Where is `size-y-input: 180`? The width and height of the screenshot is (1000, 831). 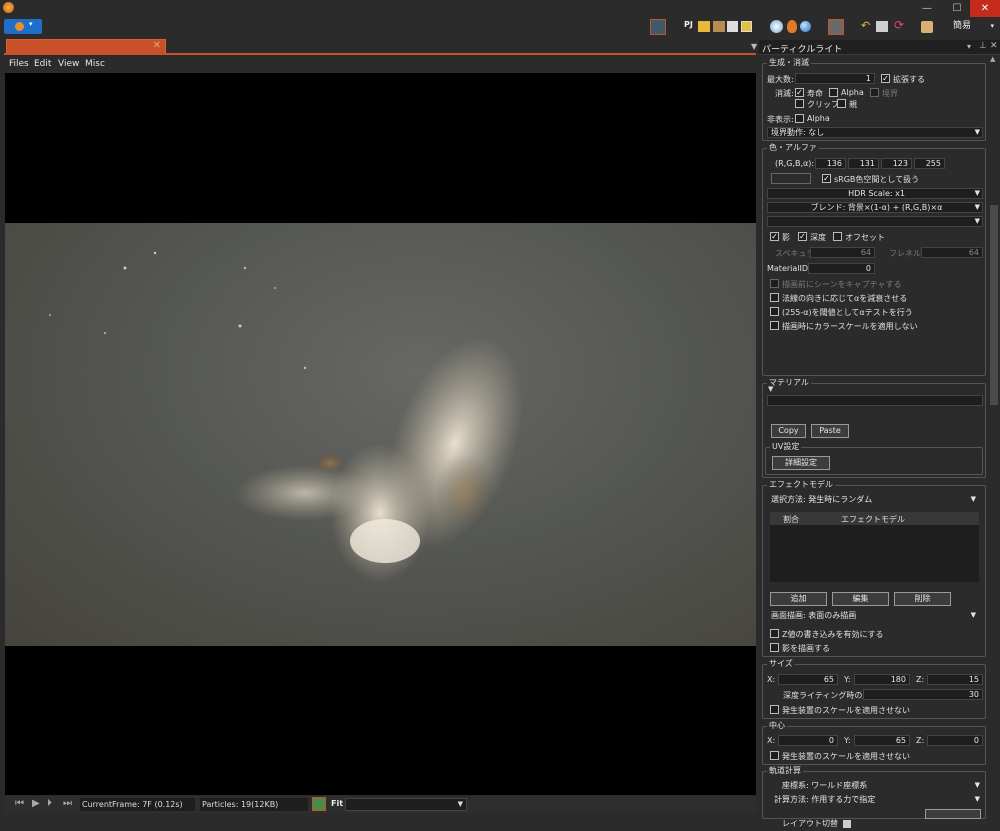 size-y-input: 180 is located at coordinates (882, 679).